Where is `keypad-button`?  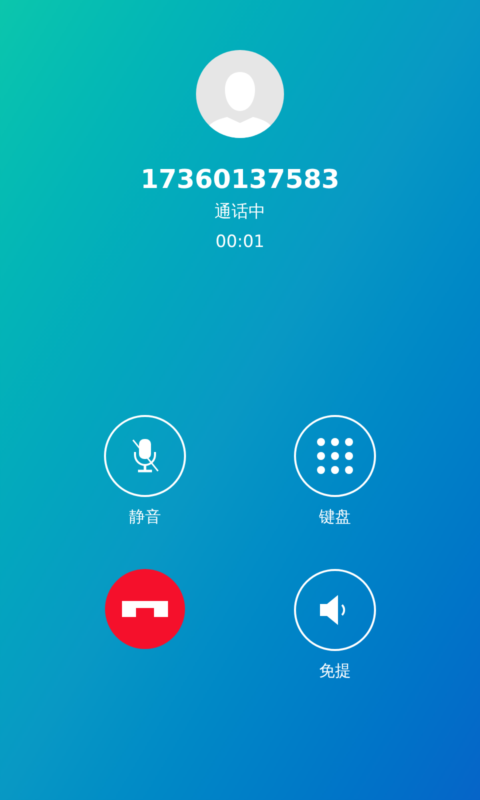 keypad-button is located at coordinates (335, 456).